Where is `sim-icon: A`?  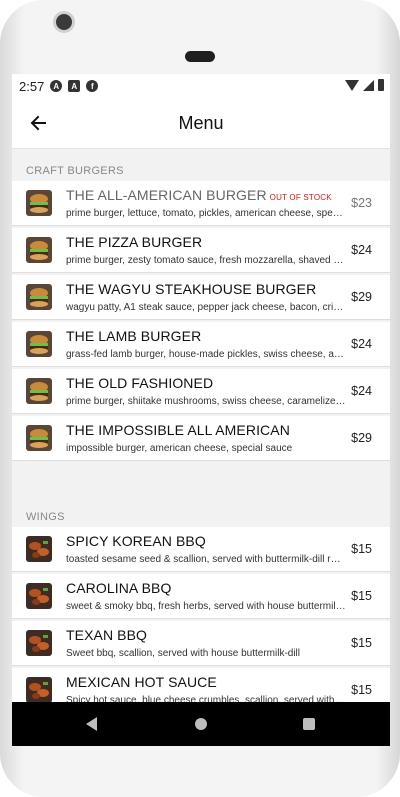
sim-icon: A is located at coordinates (74, 86).